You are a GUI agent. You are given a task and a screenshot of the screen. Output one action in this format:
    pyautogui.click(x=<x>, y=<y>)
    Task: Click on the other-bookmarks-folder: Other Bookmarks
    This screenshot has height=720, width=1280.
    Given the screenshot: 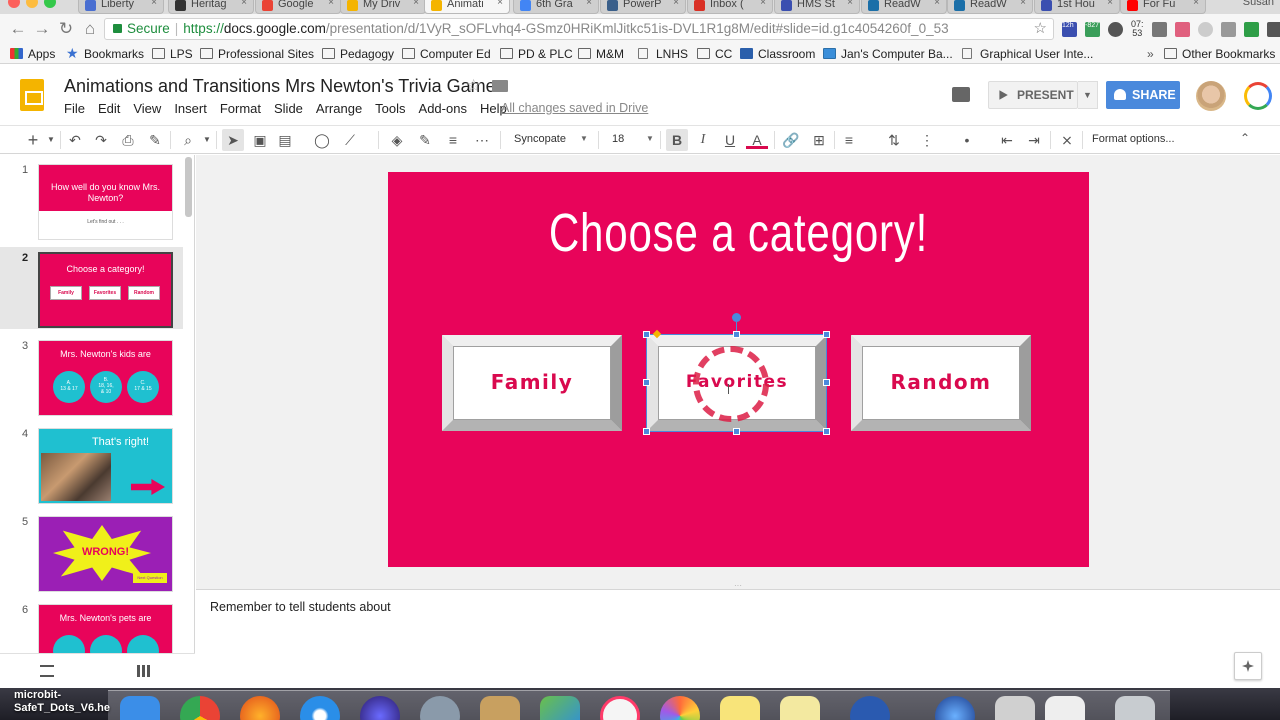 What is the action you would take?
    pyautogui.click(x=1219, y=54)
    